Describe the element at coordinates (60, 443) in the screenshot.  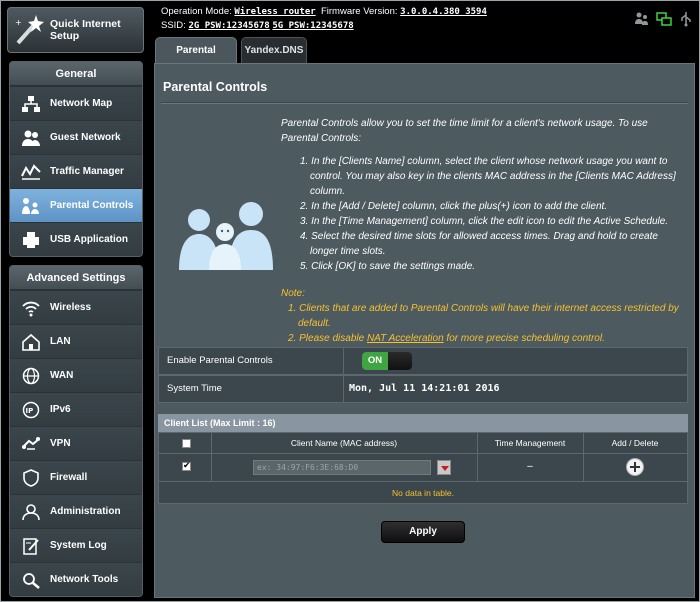
I see `sidebar-item-label: VPN` at that location.